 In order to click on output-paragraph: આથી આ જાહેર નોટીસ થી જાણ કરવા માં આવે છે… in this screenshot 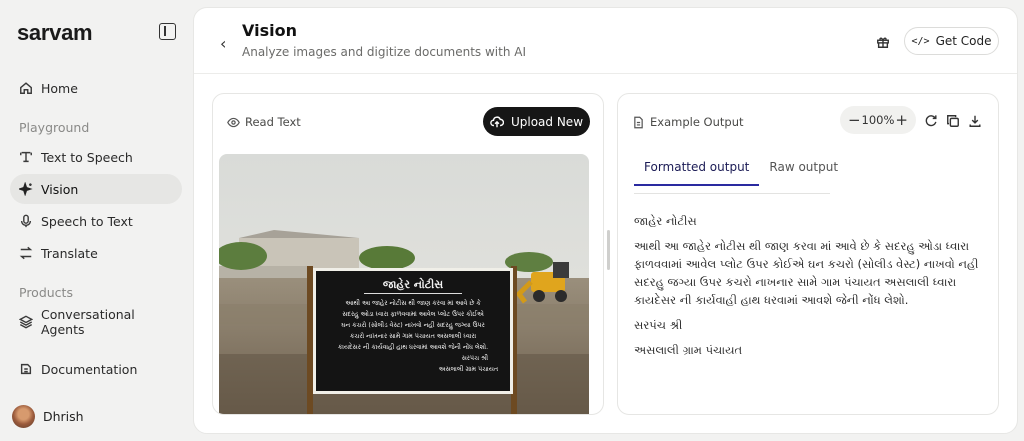, I will do `click(806, 273)`.